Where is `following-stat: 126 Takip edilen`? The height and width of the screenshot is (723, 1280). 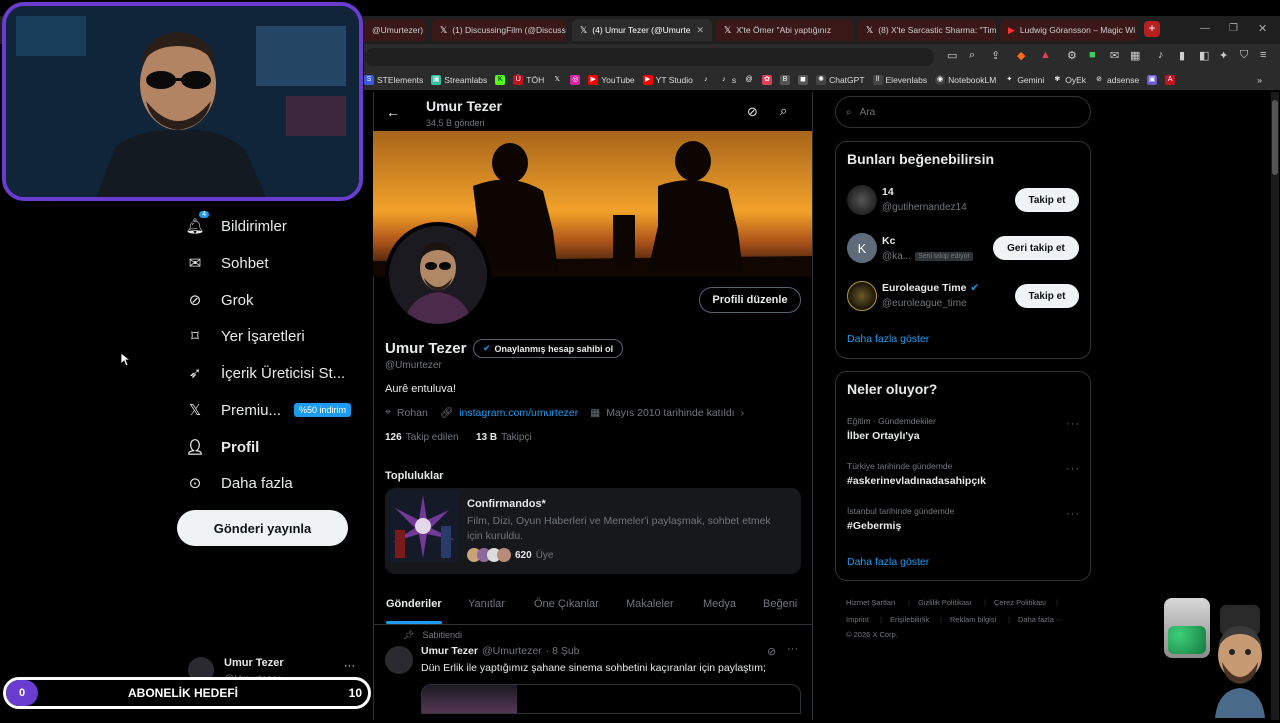 following-stat: 126 Takip edilen is located at coordinates (422, 437).